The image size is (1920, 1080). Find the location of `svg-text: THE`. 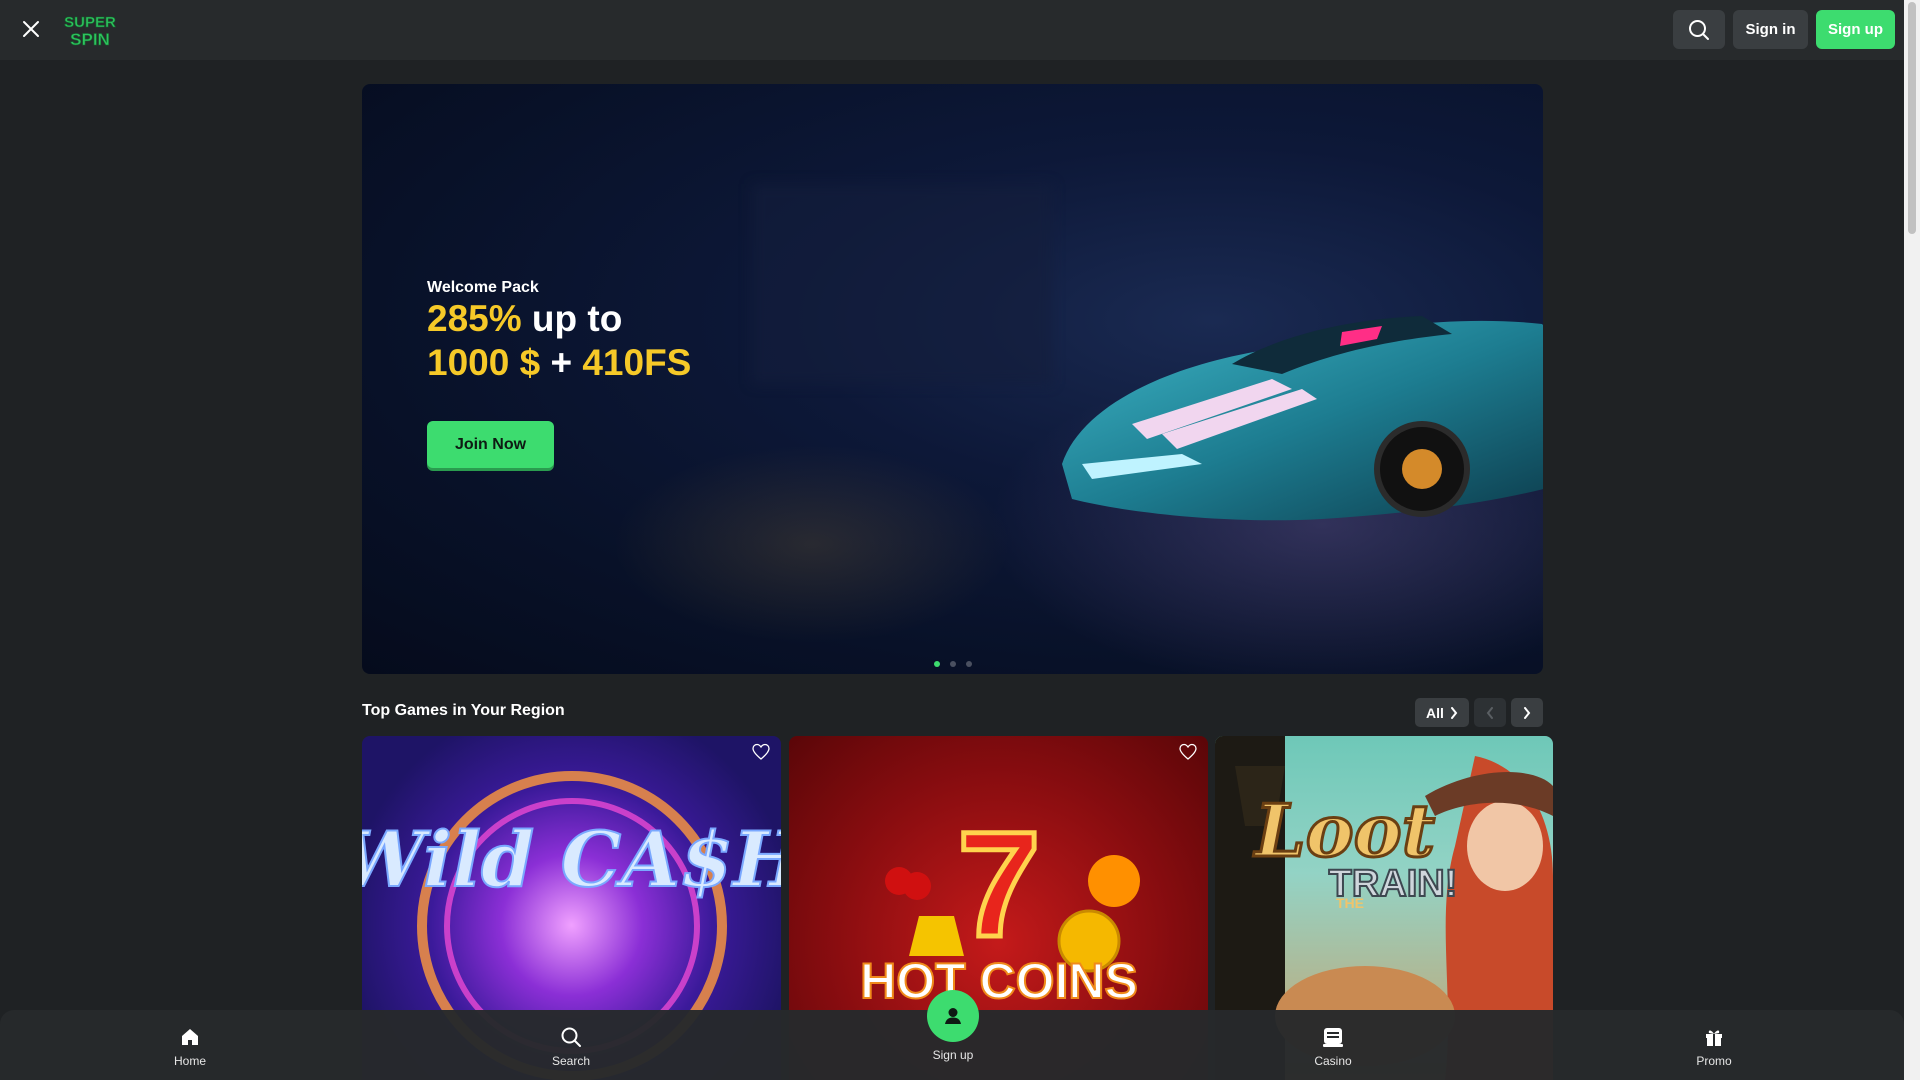

svg-text: THE is located at coordinates (1350, 903).